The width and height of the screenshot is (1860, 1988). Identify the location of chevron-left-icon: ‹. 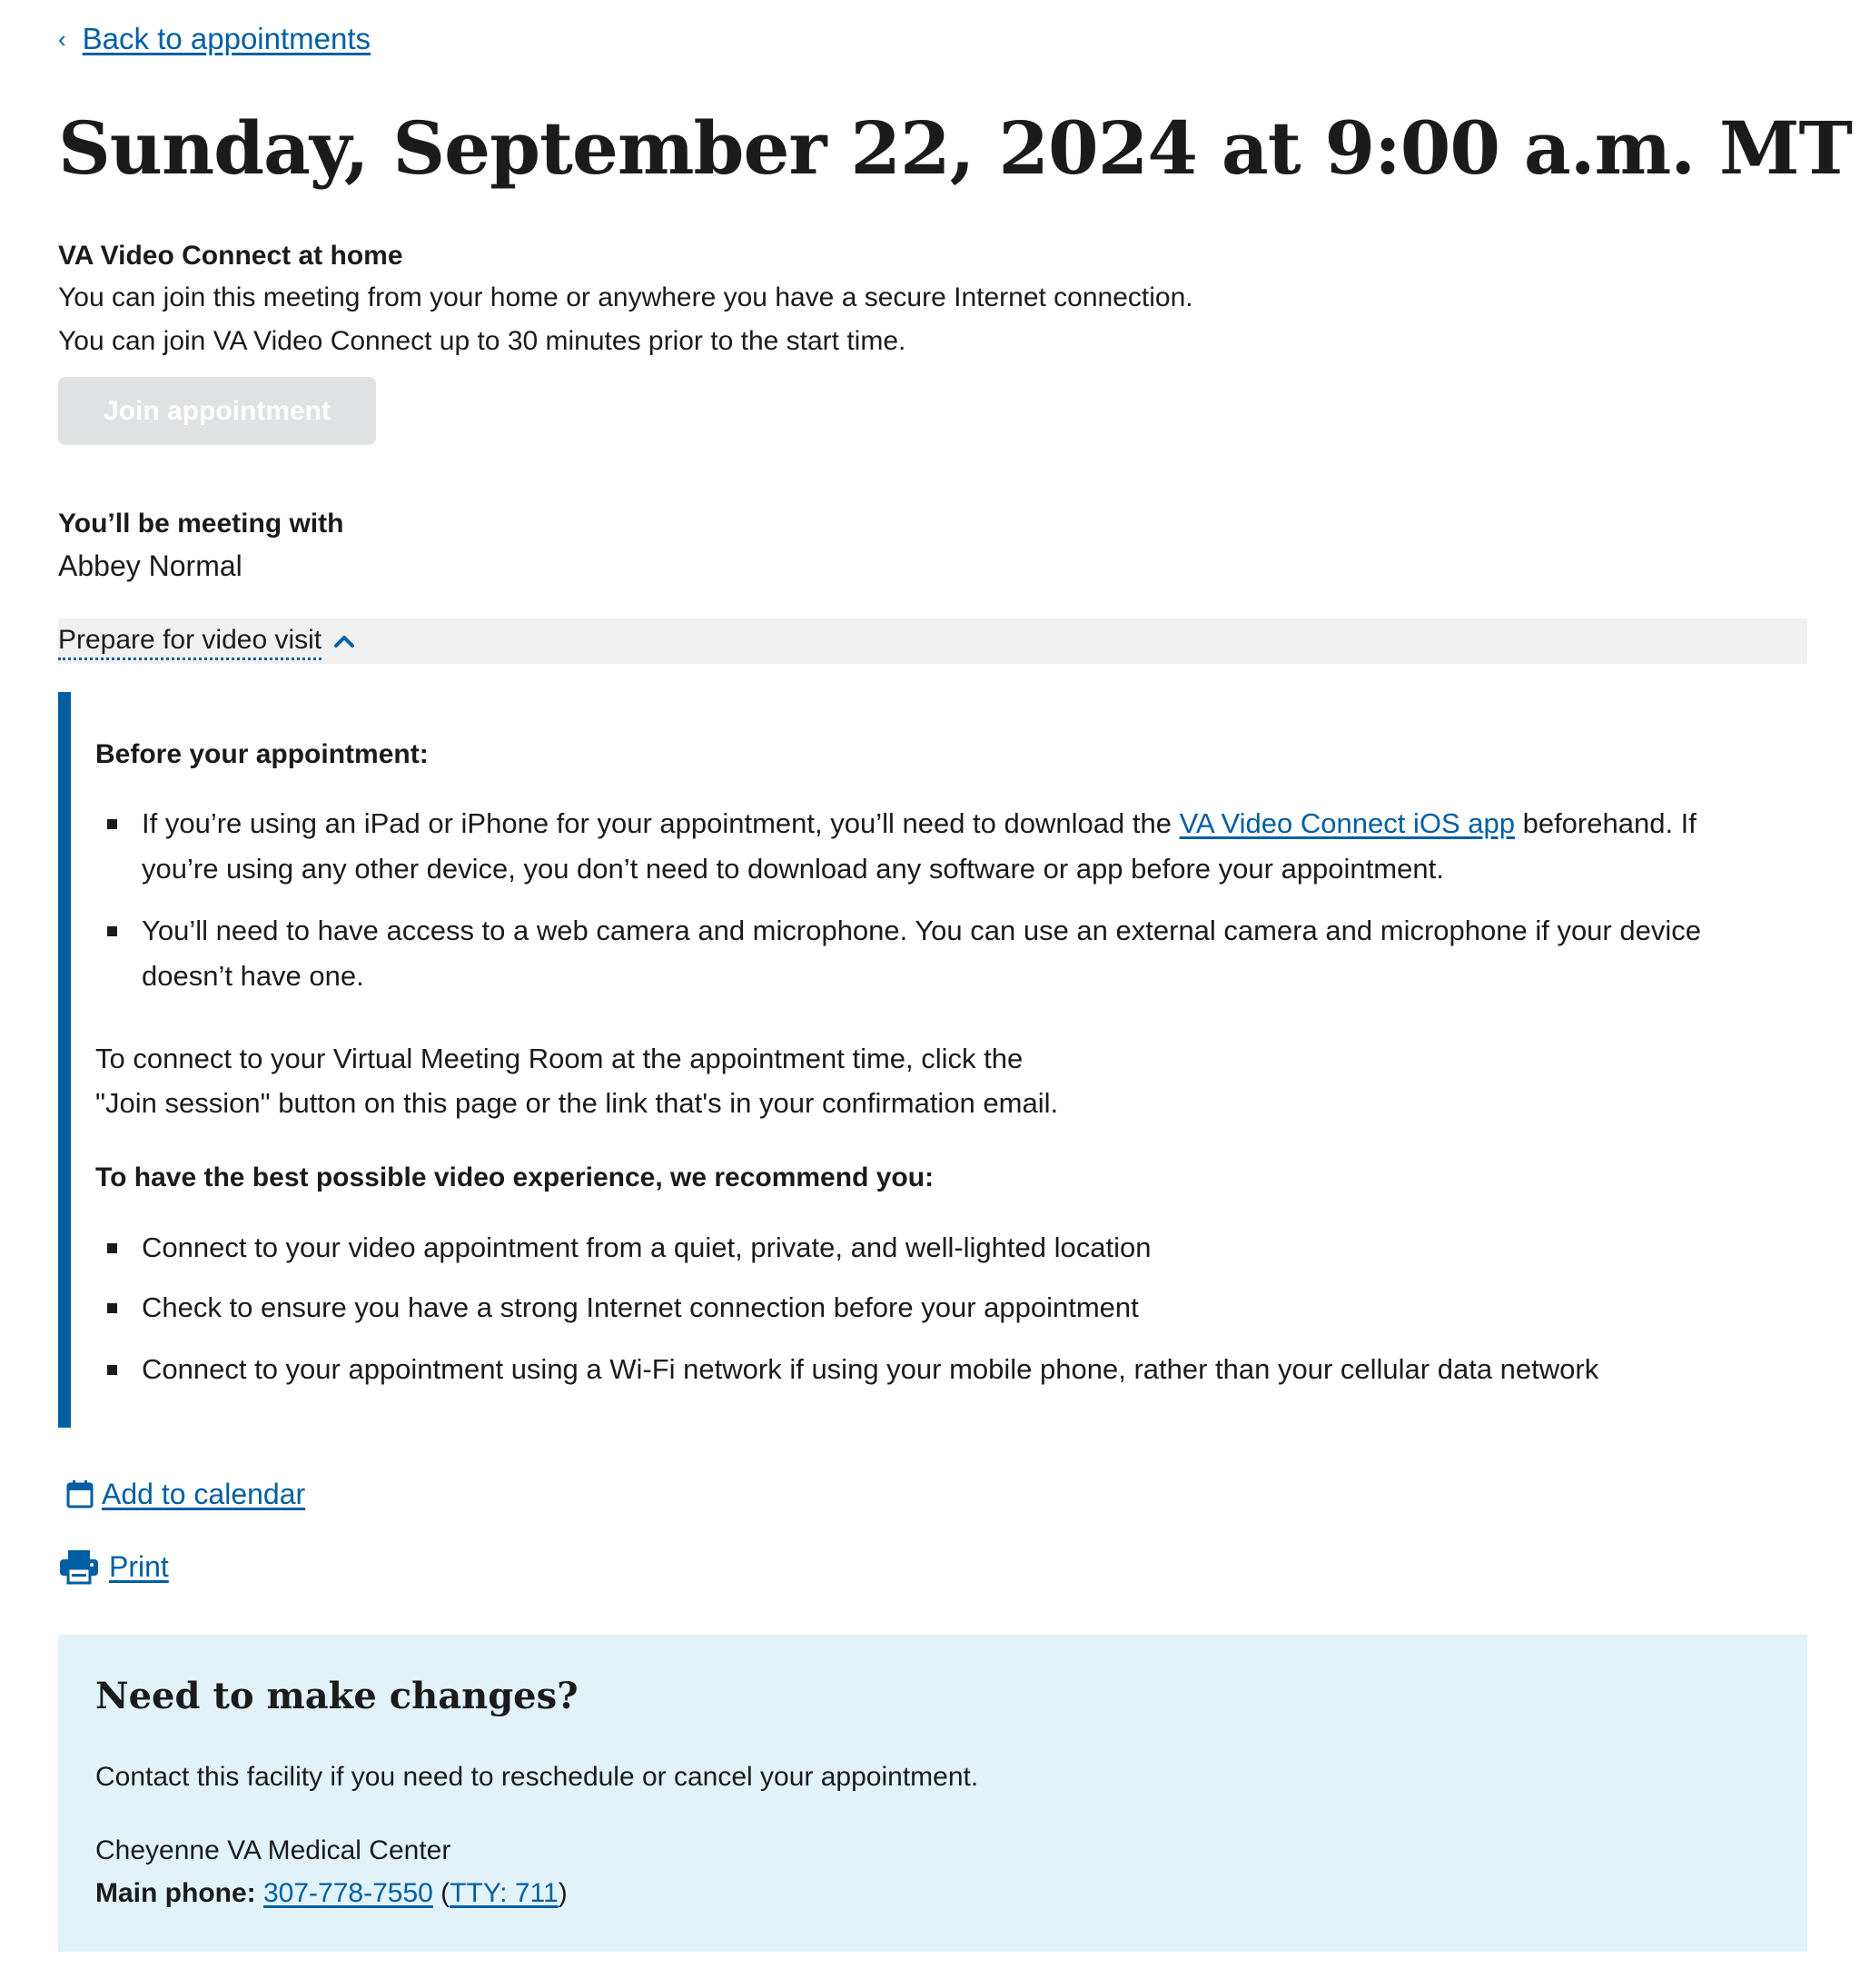
(62, 39).